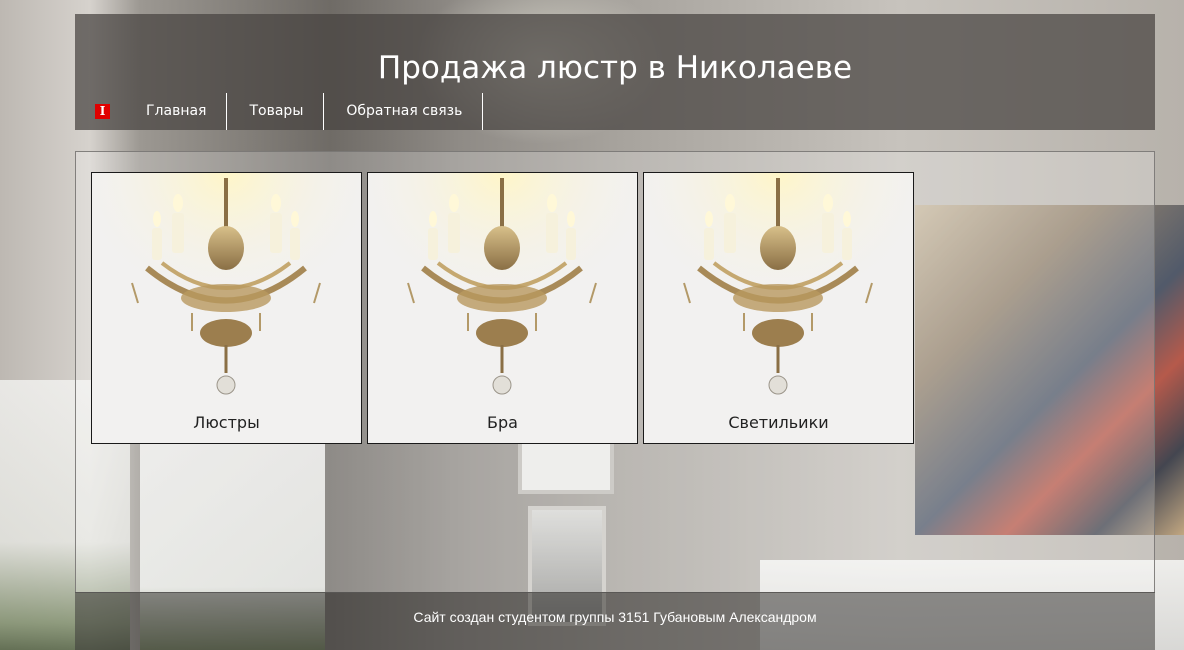 The image size is (1184, 650). I want to click on nav-item-home: Главная, so click(176, 111).